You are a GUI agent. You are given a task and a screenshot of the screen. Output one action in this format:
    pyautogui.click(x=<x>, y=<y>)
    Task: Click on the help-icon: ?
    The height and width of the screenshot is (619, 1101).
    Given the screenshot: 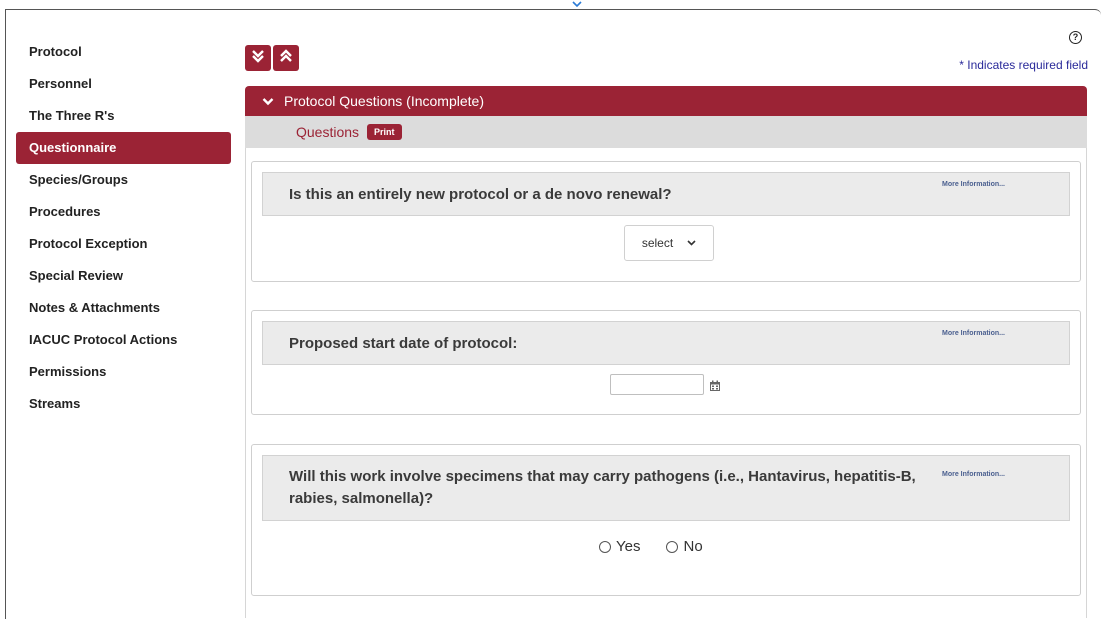 What is the action you would take?
    pyautogui.click(x=1075, y=37)
    